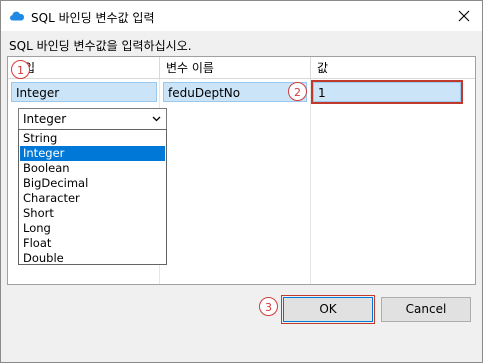  I want to click on type-option-float: Float, so click(92, 243).